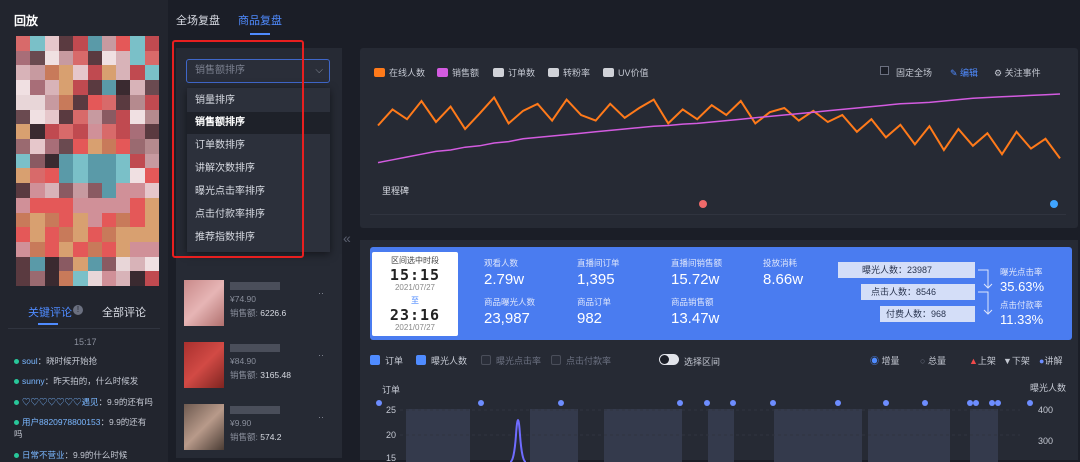  What do you see at coordinates (375, 360) in the screenshot?
I see `check-icon` at bounding box center [375, 360].